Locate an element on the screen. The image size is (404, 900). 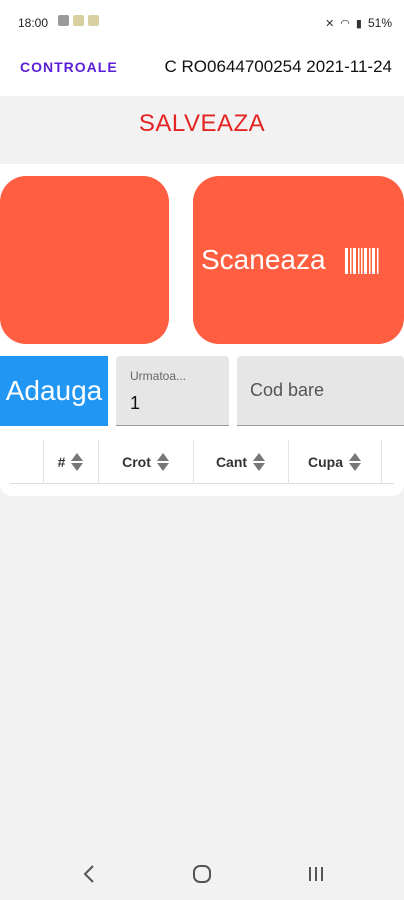
column-header-crot: Crot is located at coordinates (145, 462).